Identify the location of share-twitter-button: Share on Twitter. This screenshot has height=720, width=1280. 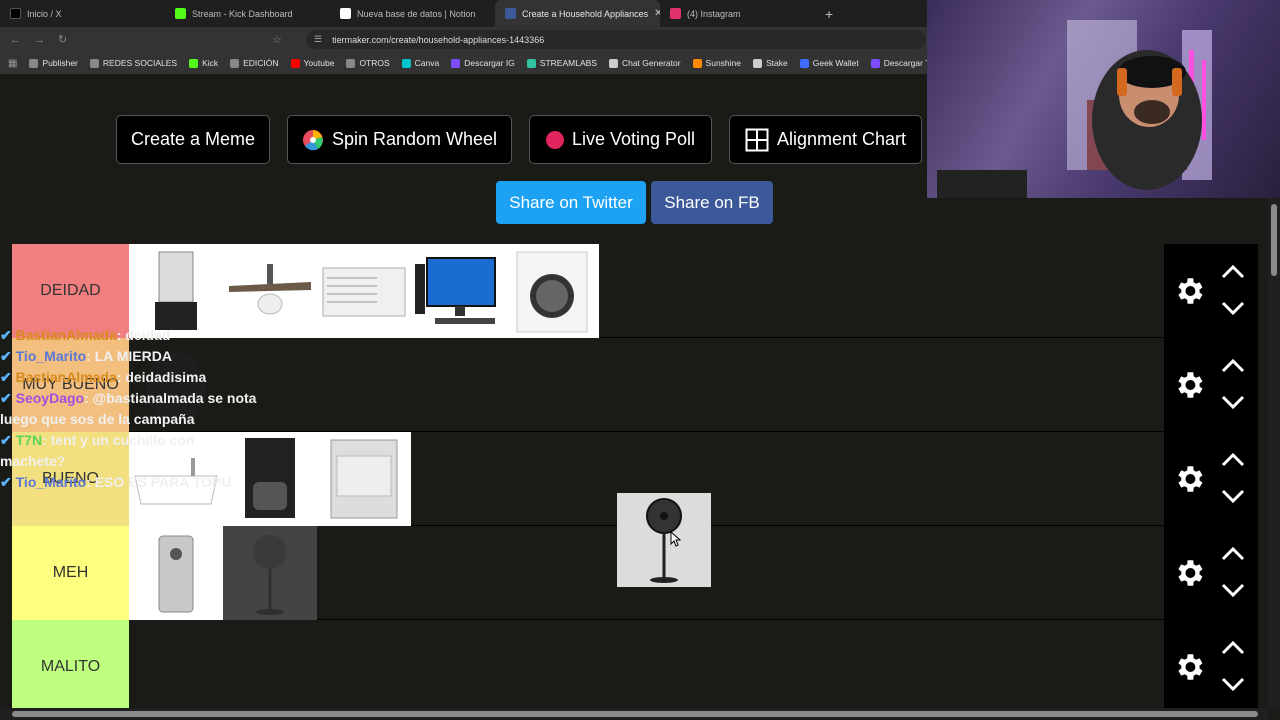
(571, 202).